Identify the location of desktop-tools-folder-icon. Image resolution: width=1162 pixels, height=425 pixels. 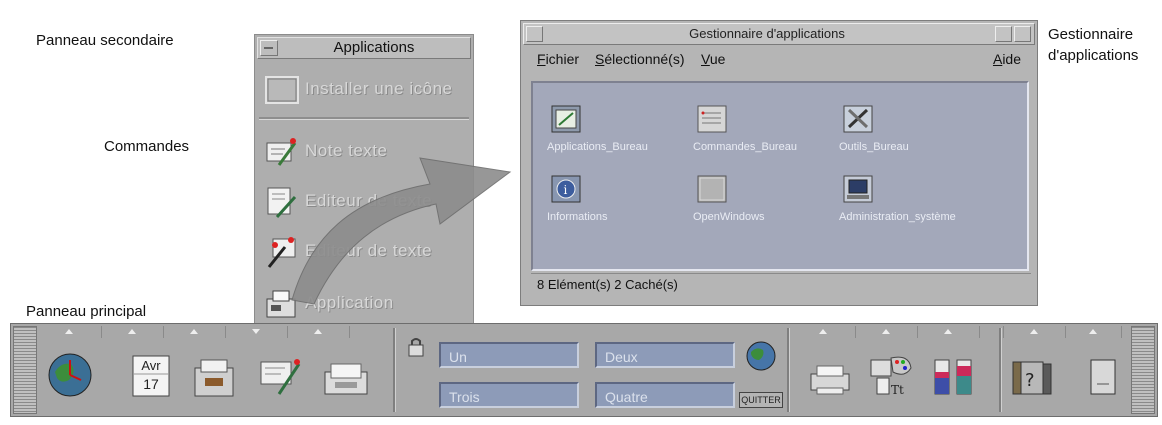
(858, 118).